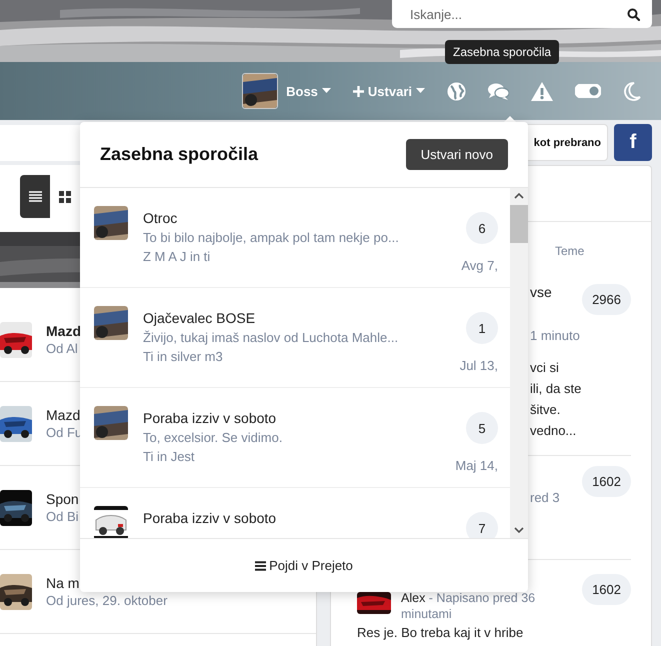  I want to click on conversation-item: Poraba izziv v soboto 7, so click(295, 513).